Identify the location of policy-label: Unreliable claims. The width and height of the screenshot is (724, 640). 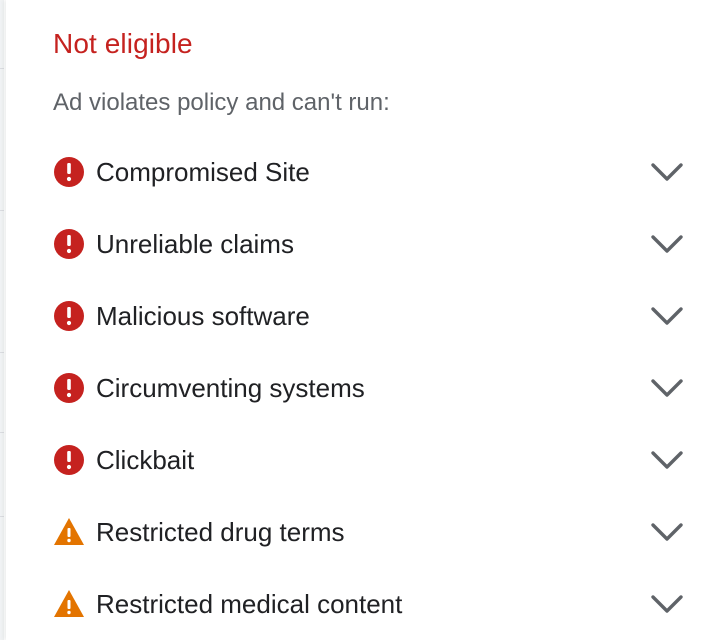
(195, 244).